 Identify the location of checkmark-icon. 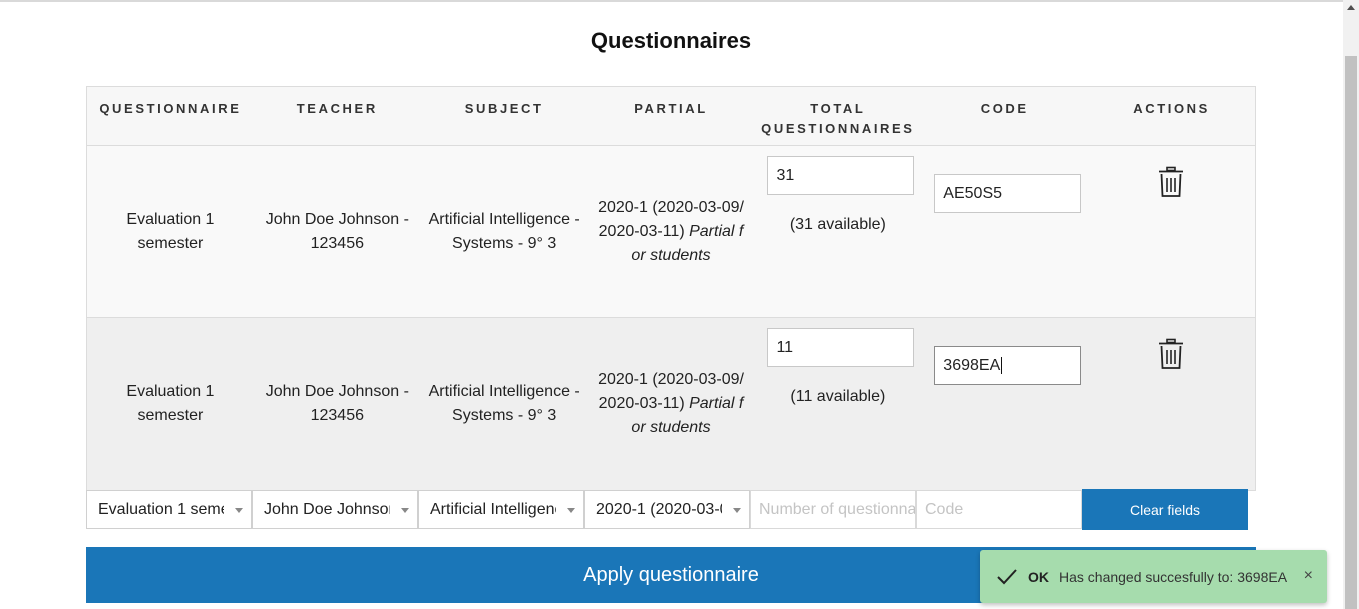
(1007, 576).